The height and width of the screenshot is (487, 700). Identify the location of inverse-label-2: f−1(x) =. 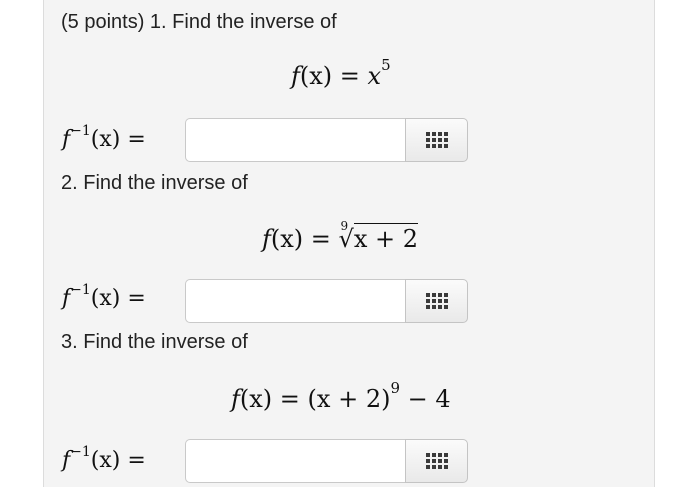
(104, 296).